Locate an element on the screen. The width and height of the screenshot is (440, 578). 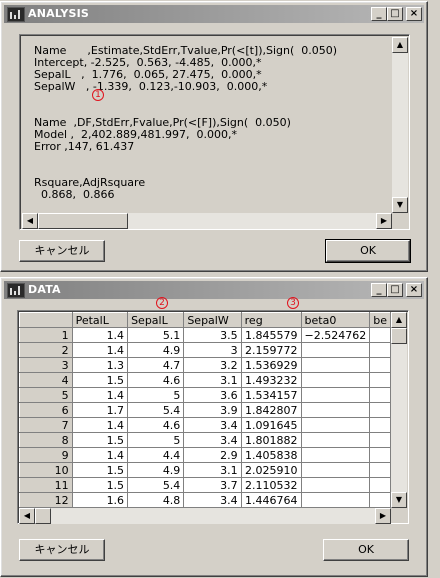
column-header: reg is located at coordinates (271, 320).